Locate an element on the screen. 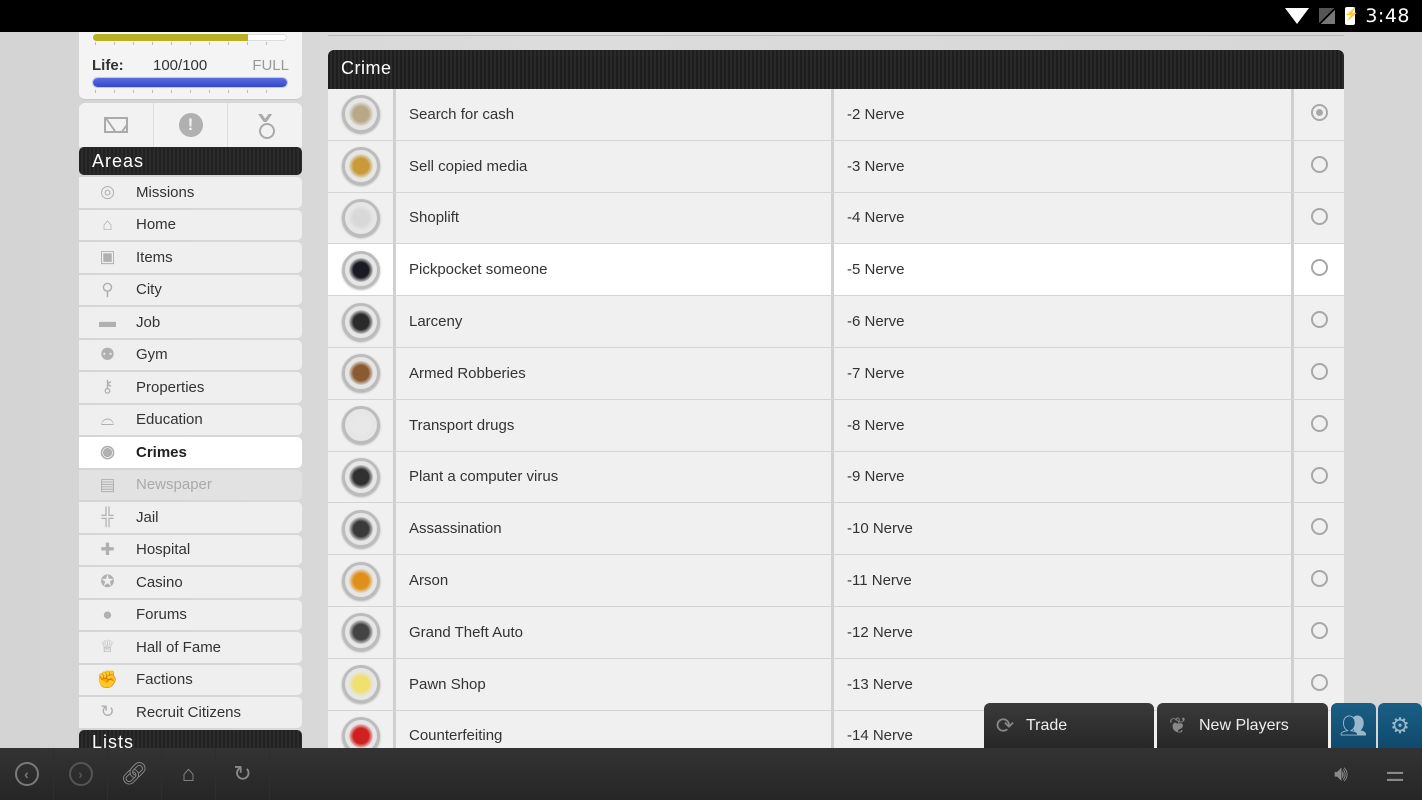 This screenshot has width=1422, height=800. crime-row: Arson -11 Nerve is located at coordinates (836, 581).